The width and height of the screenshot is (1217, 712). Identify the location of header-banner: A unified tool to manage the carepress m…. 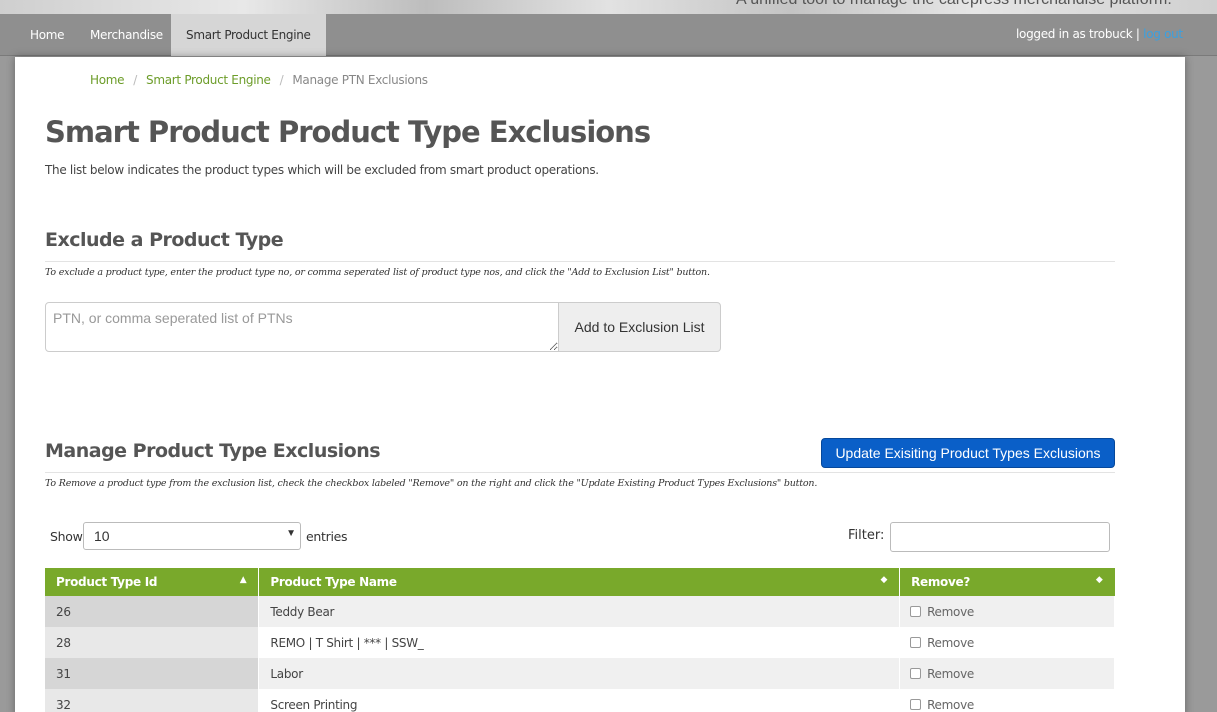
(608, 7).